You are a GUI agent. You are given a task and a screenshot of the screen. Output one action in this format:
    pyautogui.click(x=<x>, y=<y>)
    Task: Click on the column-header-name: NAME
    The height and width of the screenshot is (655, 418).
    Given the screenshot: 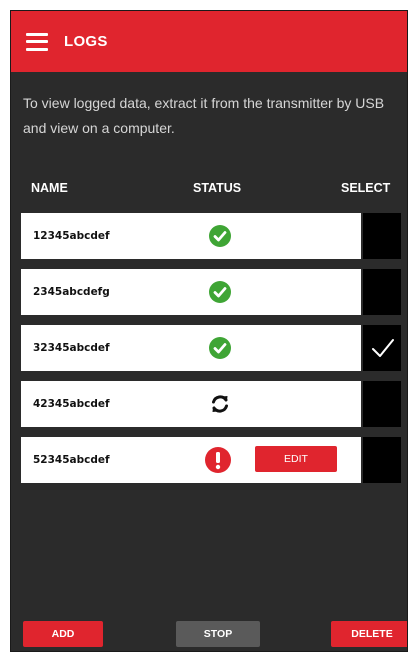 What is the action you would take?
    pyautogui.click(x=49, y=188)
    